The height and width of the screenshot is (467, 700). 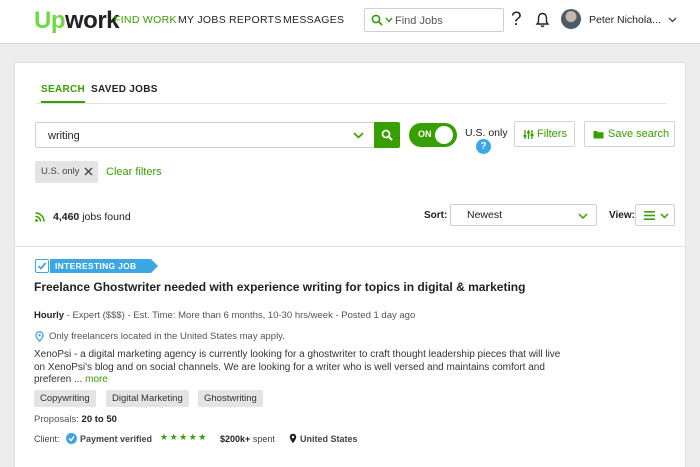 I want to click on tab-search: SEARCH, so click(x=63, y=93).